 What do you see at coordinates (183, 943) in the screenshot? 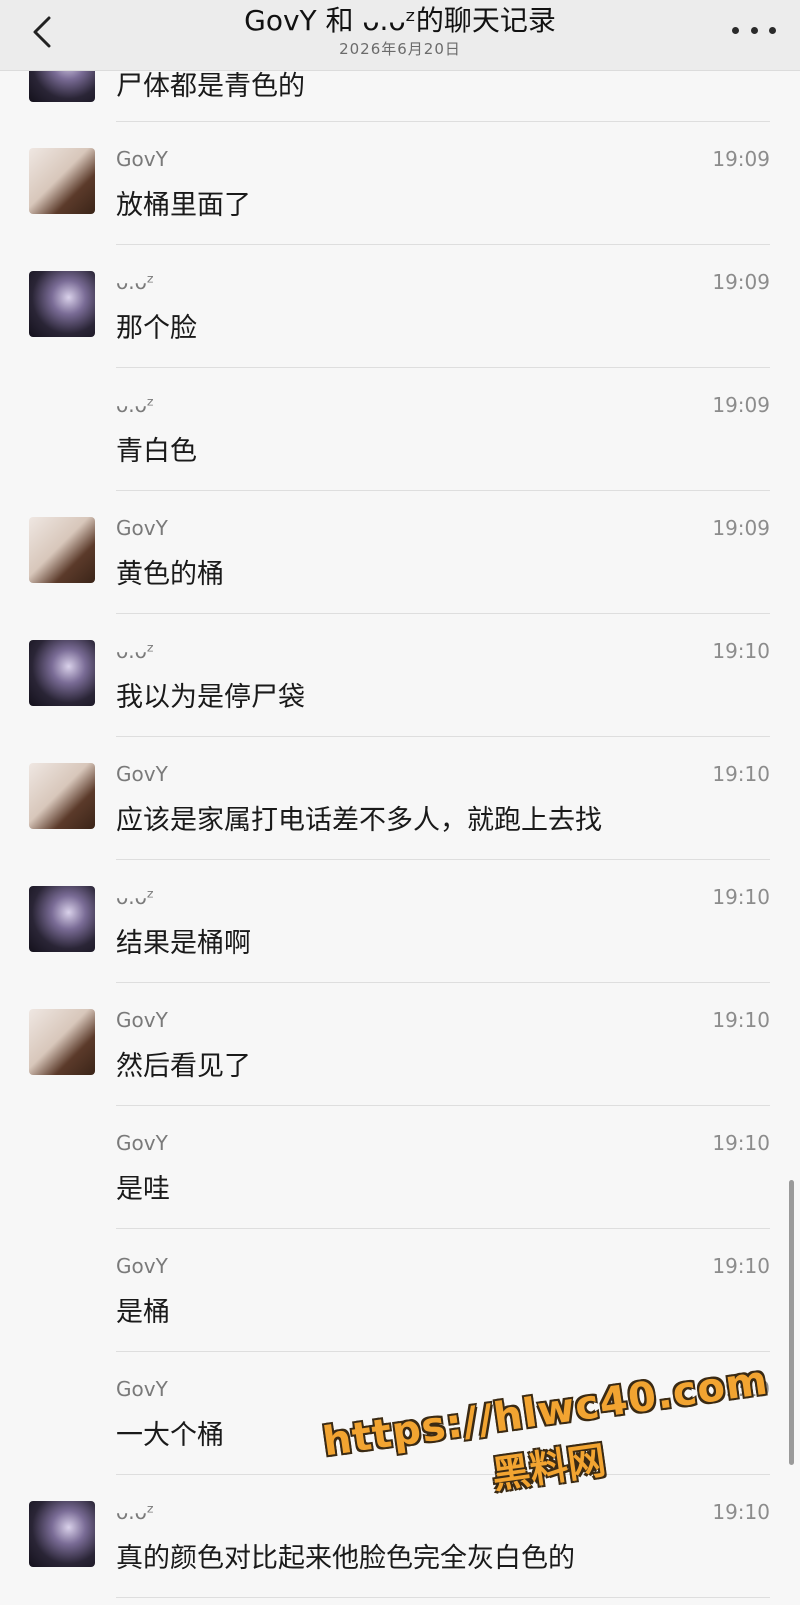
I see `message-text: 结果是桶啊` at bounding box center [183, 943].